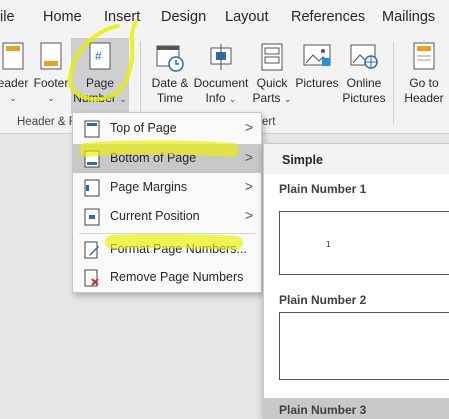 The height and width of the screenshot is (419, 449). I want to click on menu-separator, so click(167, 233).